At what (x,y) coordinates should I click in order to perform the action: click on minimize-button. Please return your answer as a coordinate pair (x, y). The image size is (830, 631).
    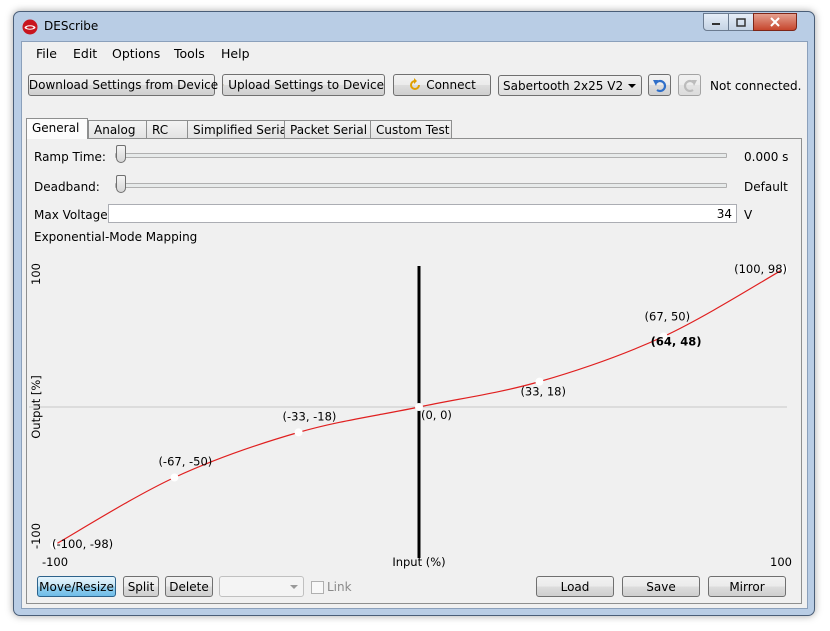
    Looking at the image, I should click on (716, 22).